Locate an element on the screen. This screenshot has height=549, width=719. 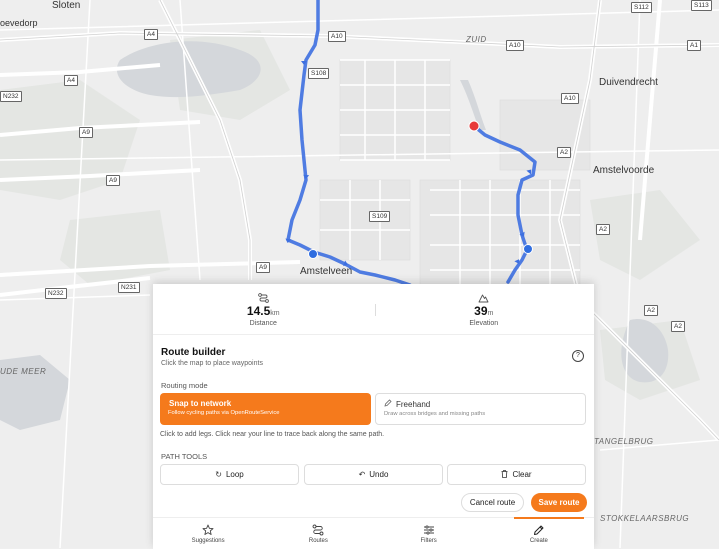
routing-mode-label: Routing mode is located at coordinates (184, 385).